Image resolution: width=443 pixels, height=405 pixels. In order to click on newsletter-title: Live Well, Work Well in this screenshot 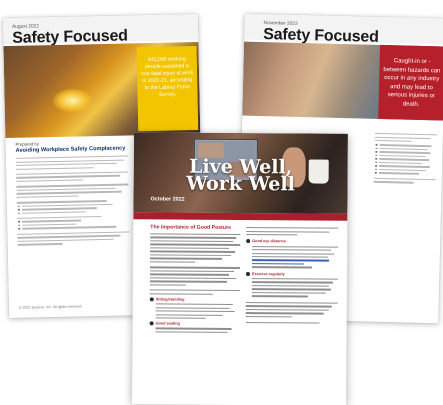, I will do `click(241, 176)`.